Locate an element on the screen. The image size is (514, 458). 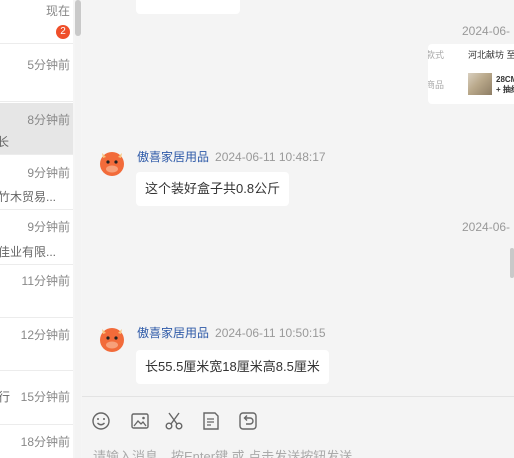
conversation-time: 18分钟前 is located at coordinates (45, 442).